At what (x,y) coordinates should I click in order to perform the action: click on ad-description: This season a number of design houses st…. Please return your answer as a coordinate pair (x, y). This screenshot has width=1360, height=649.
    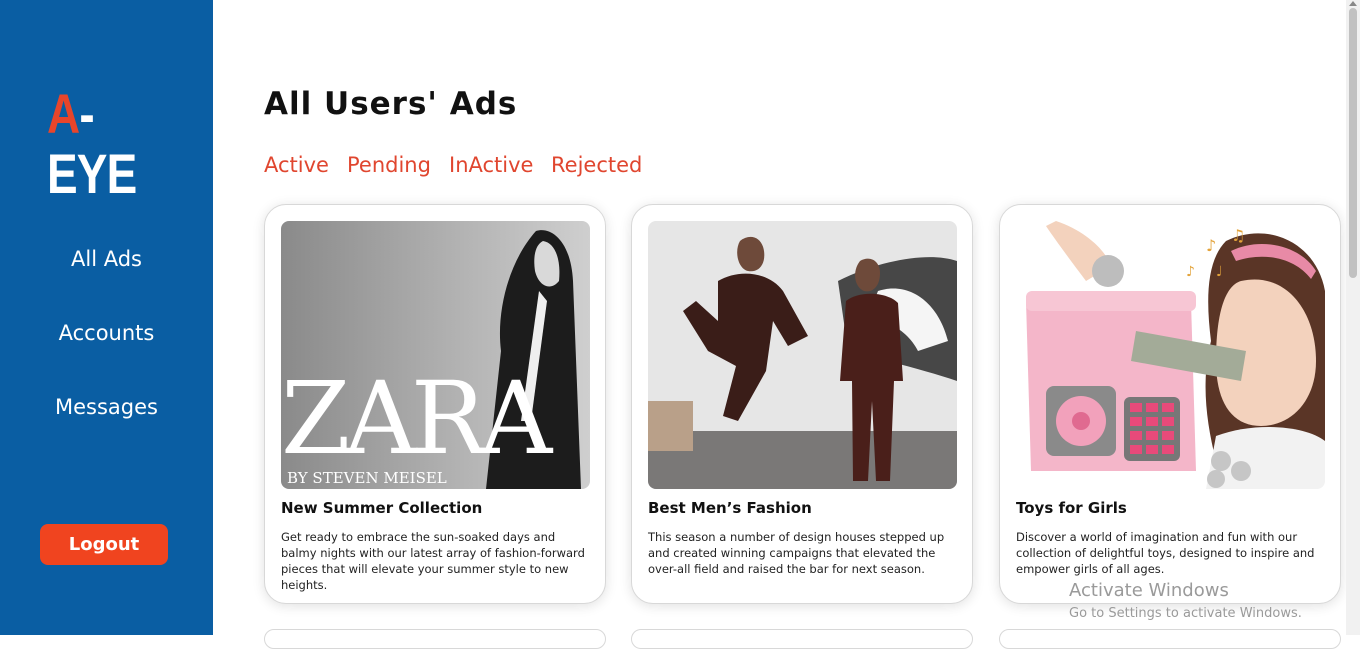
    Looking at the image, I should click on (796, 553).